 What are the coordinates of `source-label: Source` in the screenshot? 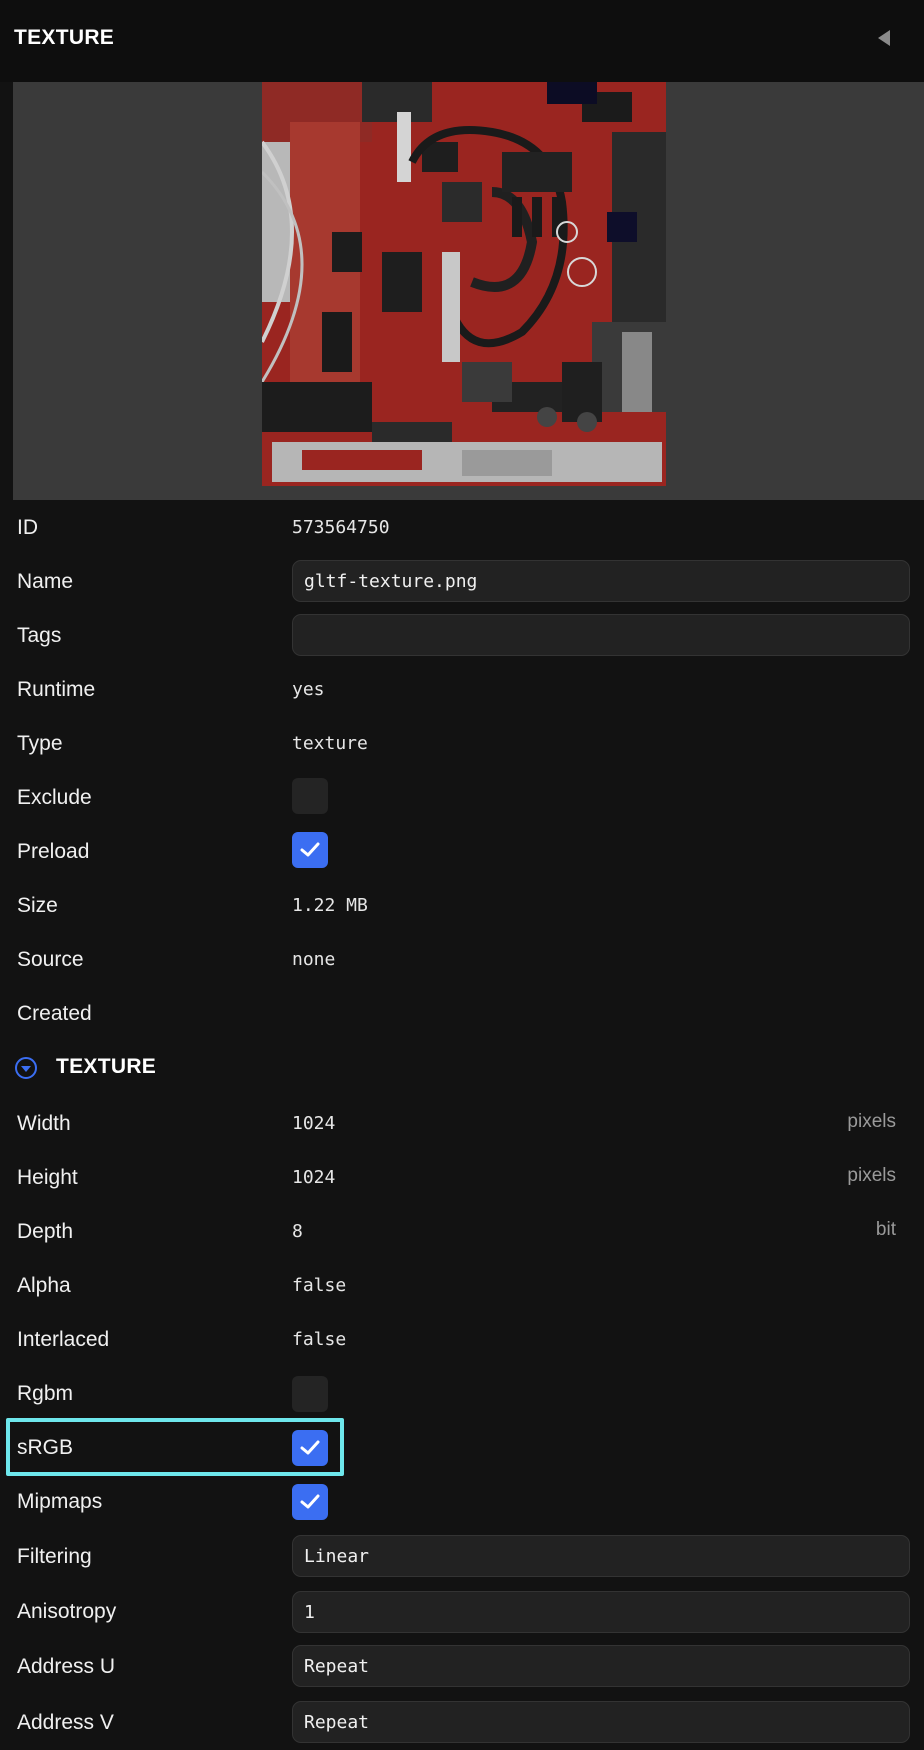 It's located at (50, 959).